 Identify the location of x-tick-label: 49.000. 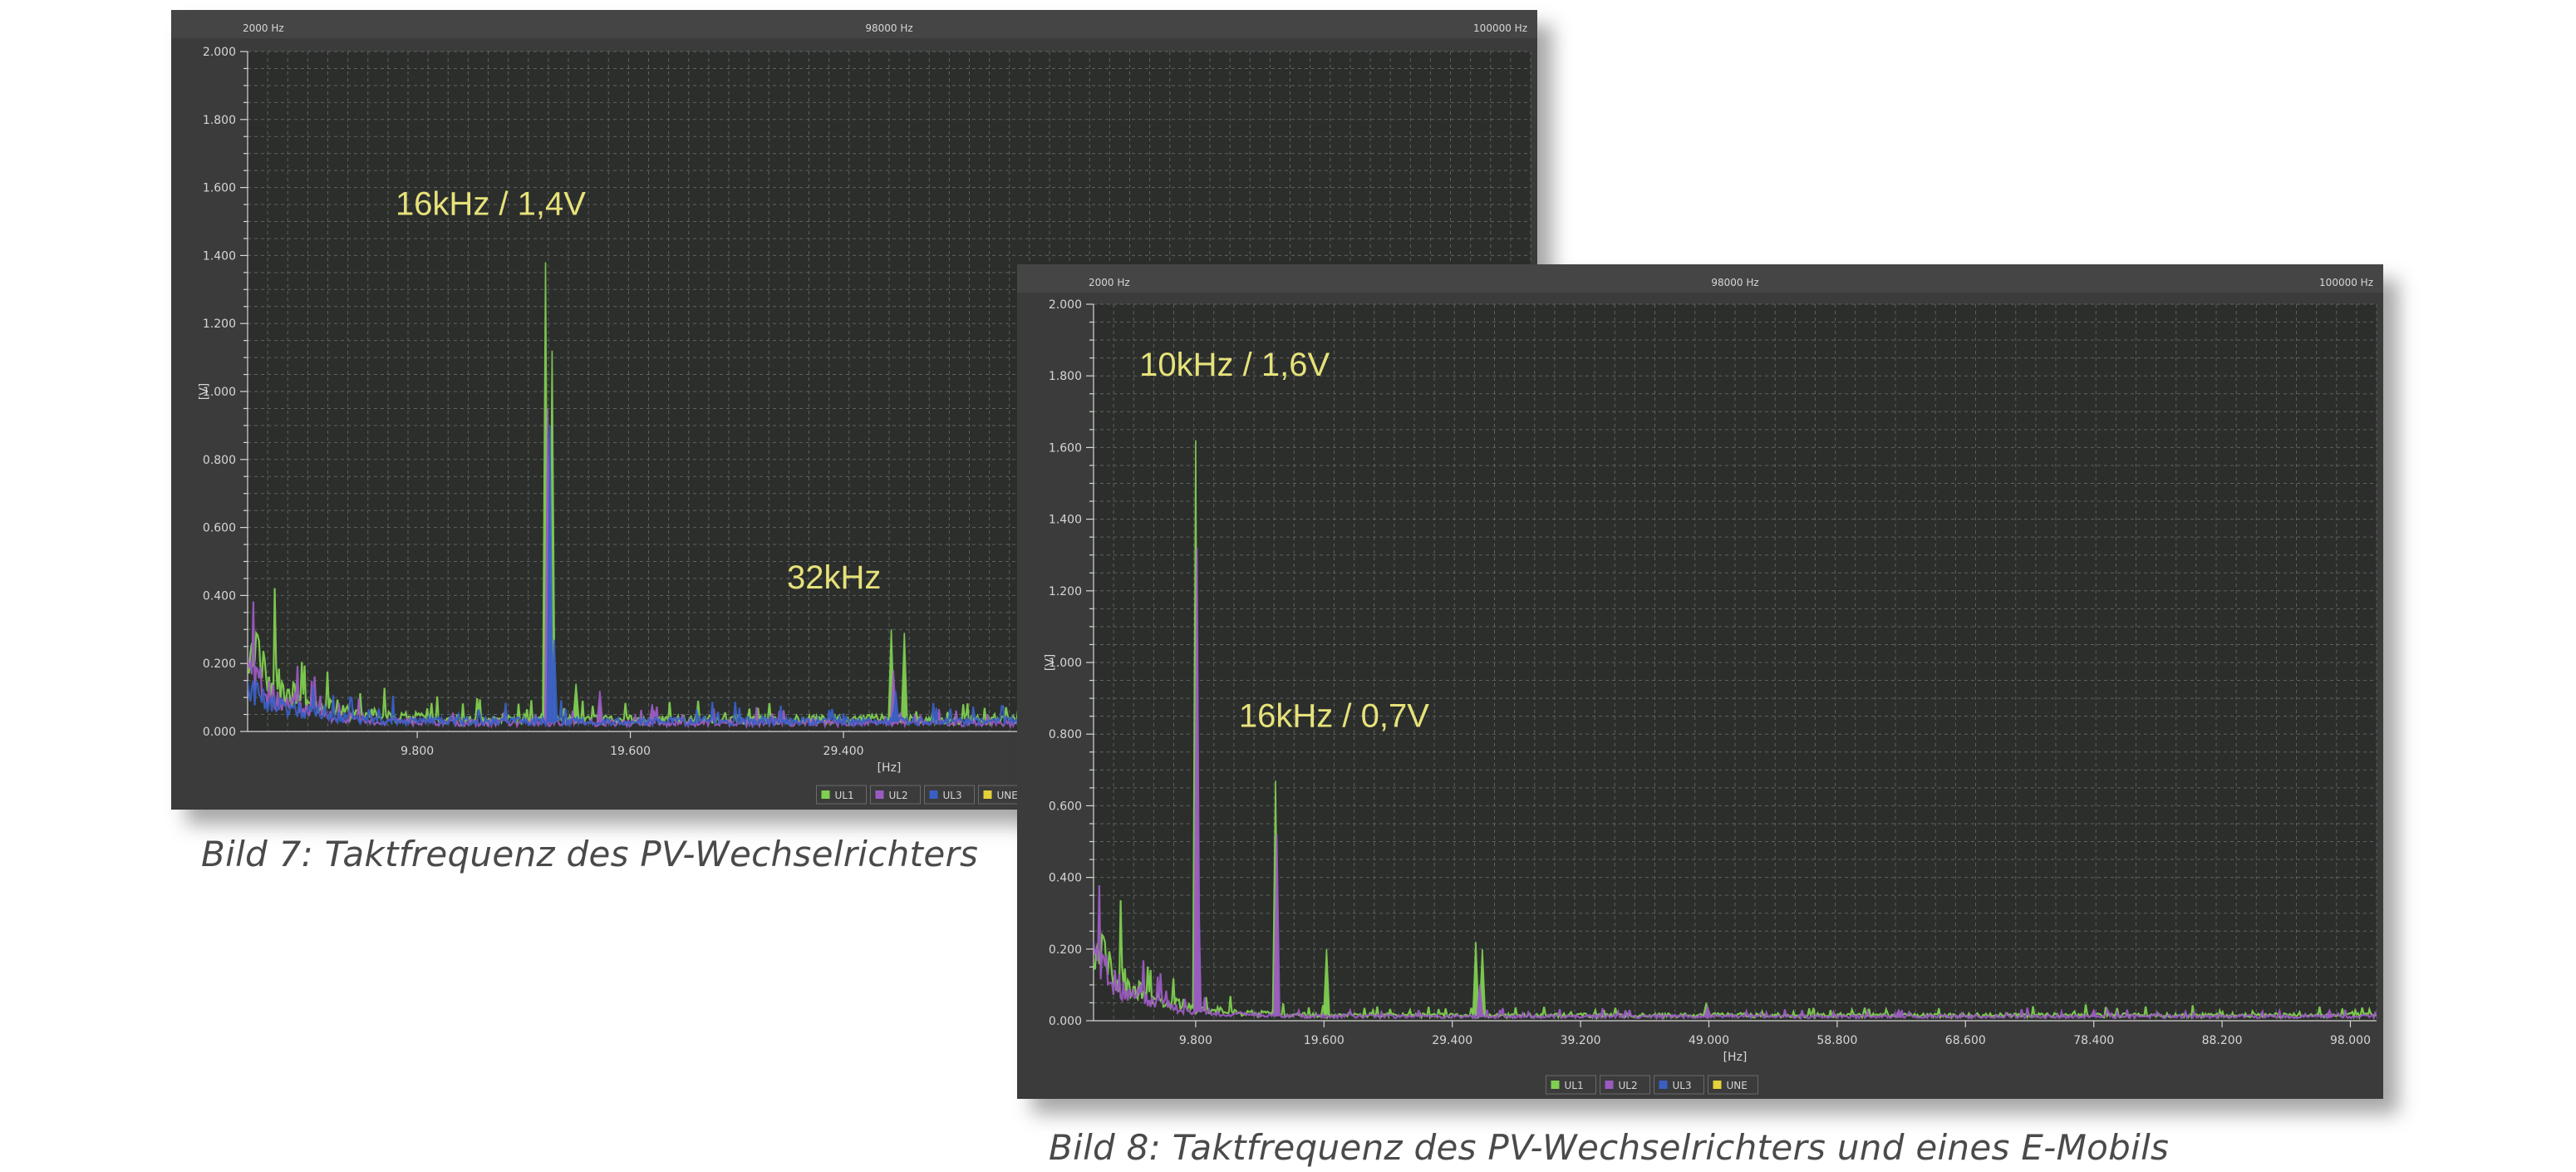
(1709, 1040).